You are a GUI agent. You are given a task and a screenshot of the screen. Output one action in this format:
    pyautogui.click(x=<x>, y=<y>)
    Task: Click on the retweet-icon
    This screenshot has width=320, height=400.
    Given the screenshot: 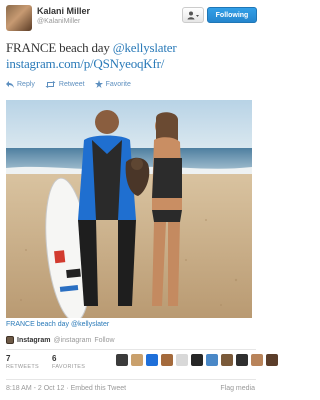 What is the action you would take?
    pyautogui.click(x=50, y=84)
    